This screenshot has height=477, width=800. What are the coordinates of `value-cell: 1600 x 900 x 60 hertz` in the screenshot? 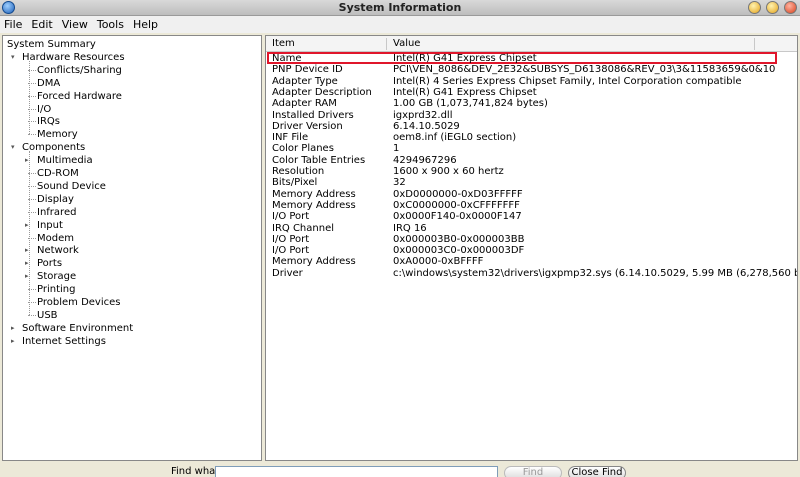 It's located at (448, 171).